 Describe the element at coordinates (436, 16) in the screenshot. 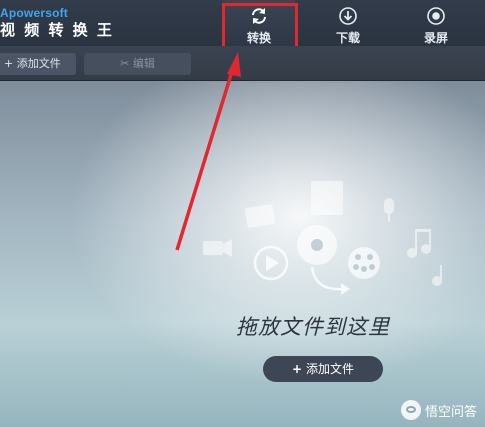

I see `record-icon` at that location.